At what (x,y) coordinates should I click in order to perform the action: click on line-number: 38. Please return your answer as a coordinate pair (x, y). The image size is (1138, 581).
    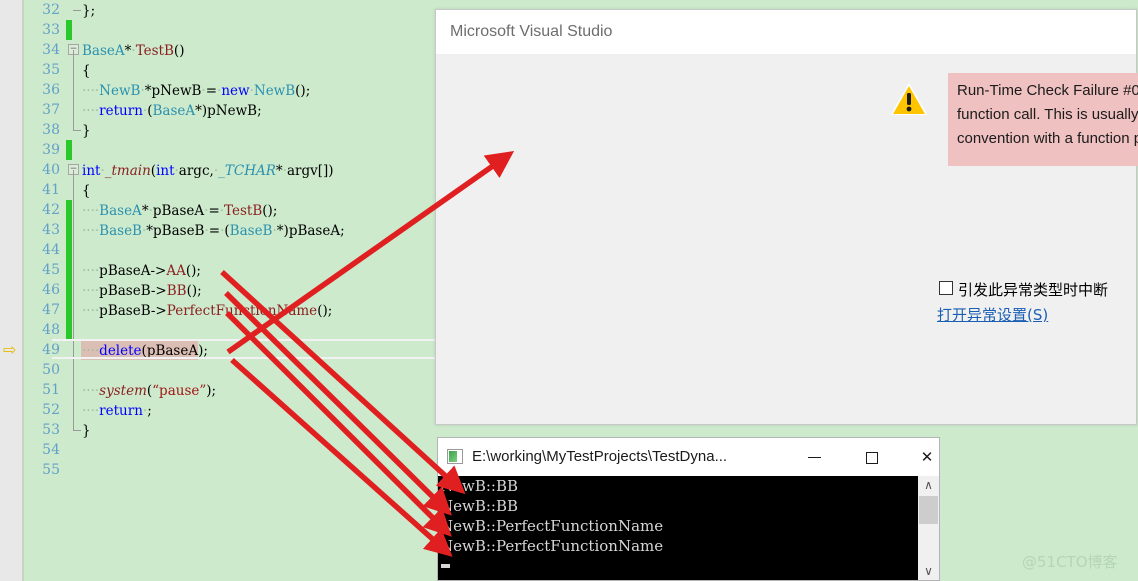
    Looking at the image, I should click on (51, 130).